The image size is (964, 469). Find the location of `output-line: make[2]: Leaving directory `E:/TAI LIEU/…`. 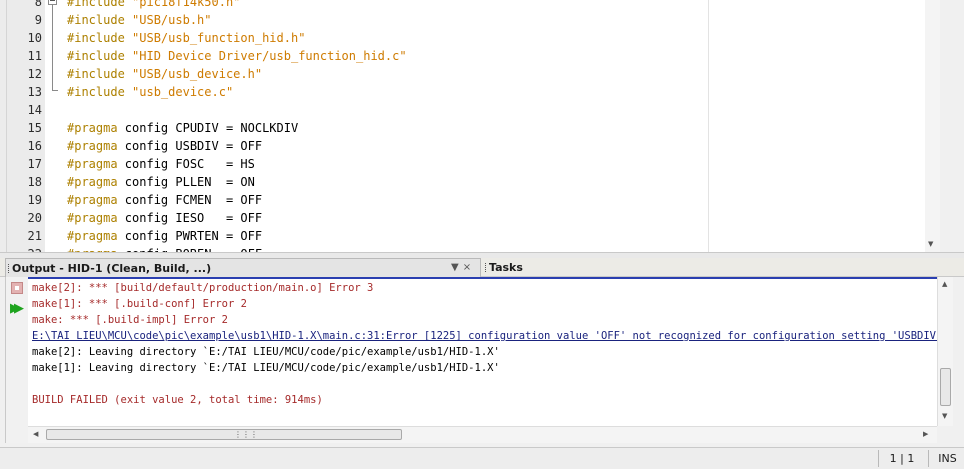

output-line: make[2]: Leaving directory `E:/TAI LIEU/… is located at coordinates (266, 352).